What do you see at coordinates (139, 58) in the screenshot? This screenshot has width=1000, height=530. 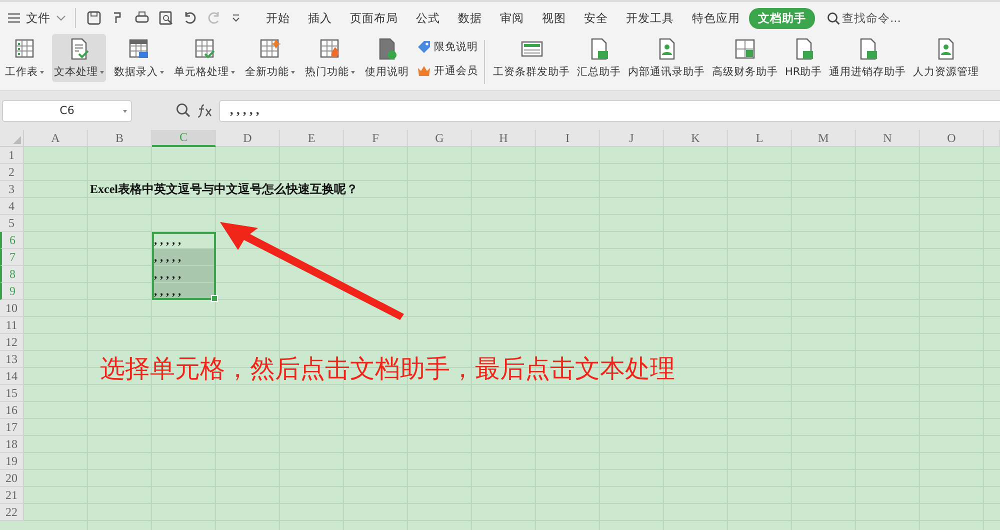 I see `ribbon-tool-button: 数据录入` at bounding box center [139, 58].